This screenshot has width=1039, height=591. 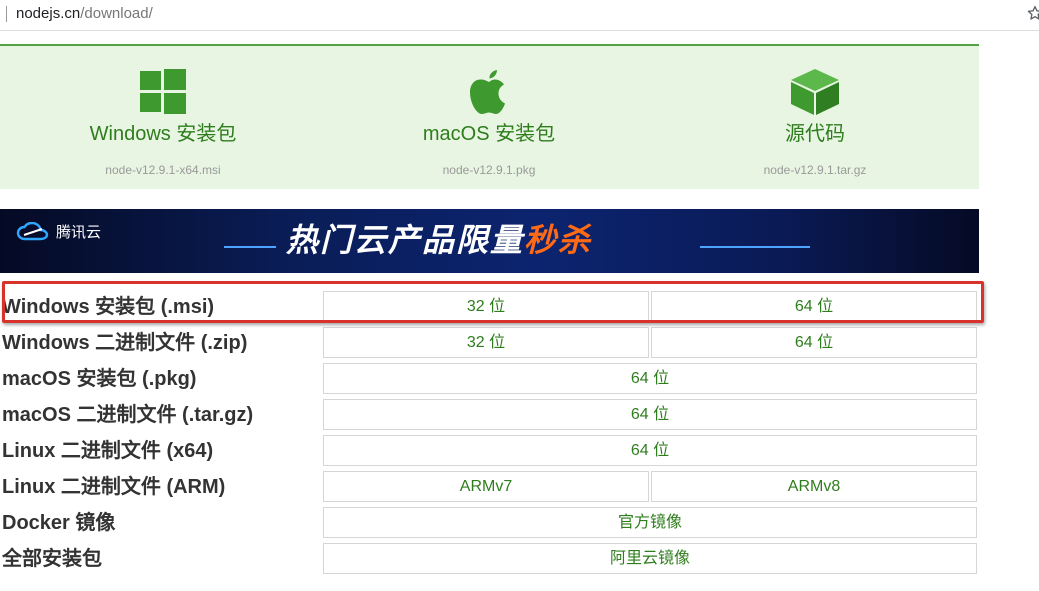 I want to click on download-source-label: 源代码, so click(x=815, y=134).